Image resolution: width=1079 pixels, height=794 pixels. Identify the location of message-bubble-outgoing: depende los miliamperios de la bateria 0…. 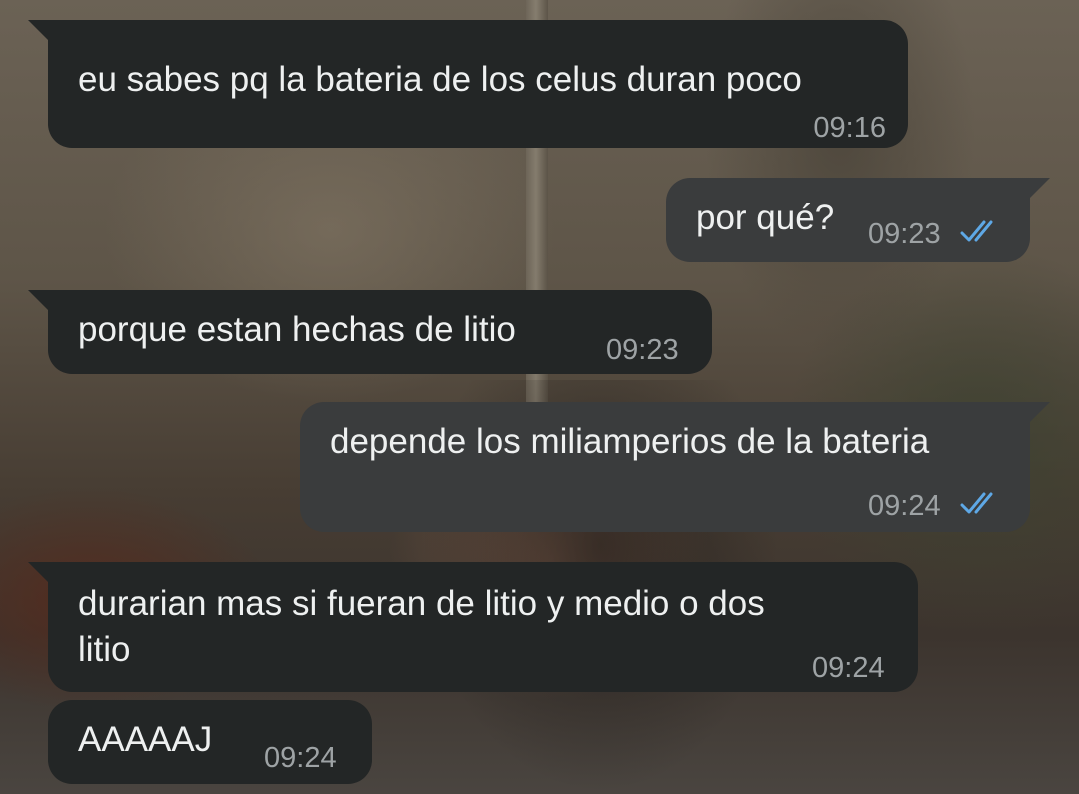
(675, 467).